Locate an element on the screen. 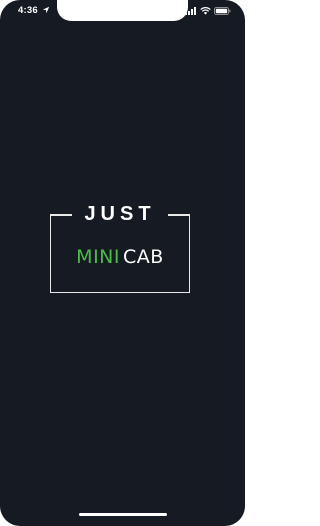 The height and width of the screenshot is (526, 320). logo-word-cab: CAB is located at coordinates (143, 257).